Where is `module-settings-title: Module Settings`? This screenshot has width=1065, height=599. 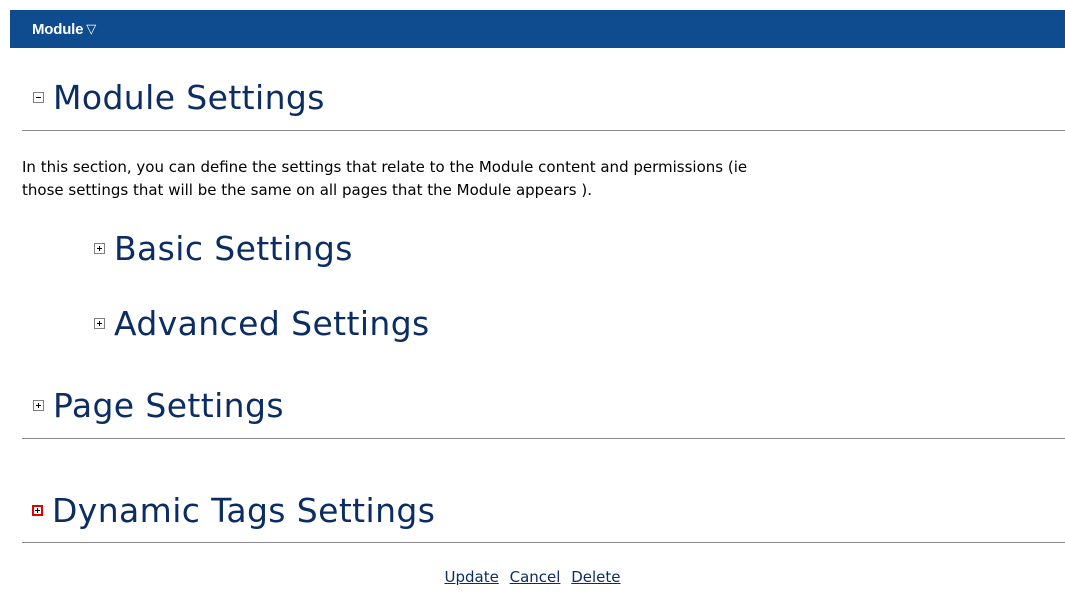
module-settings-title: Module Settings is located at coordinates (189, 97).